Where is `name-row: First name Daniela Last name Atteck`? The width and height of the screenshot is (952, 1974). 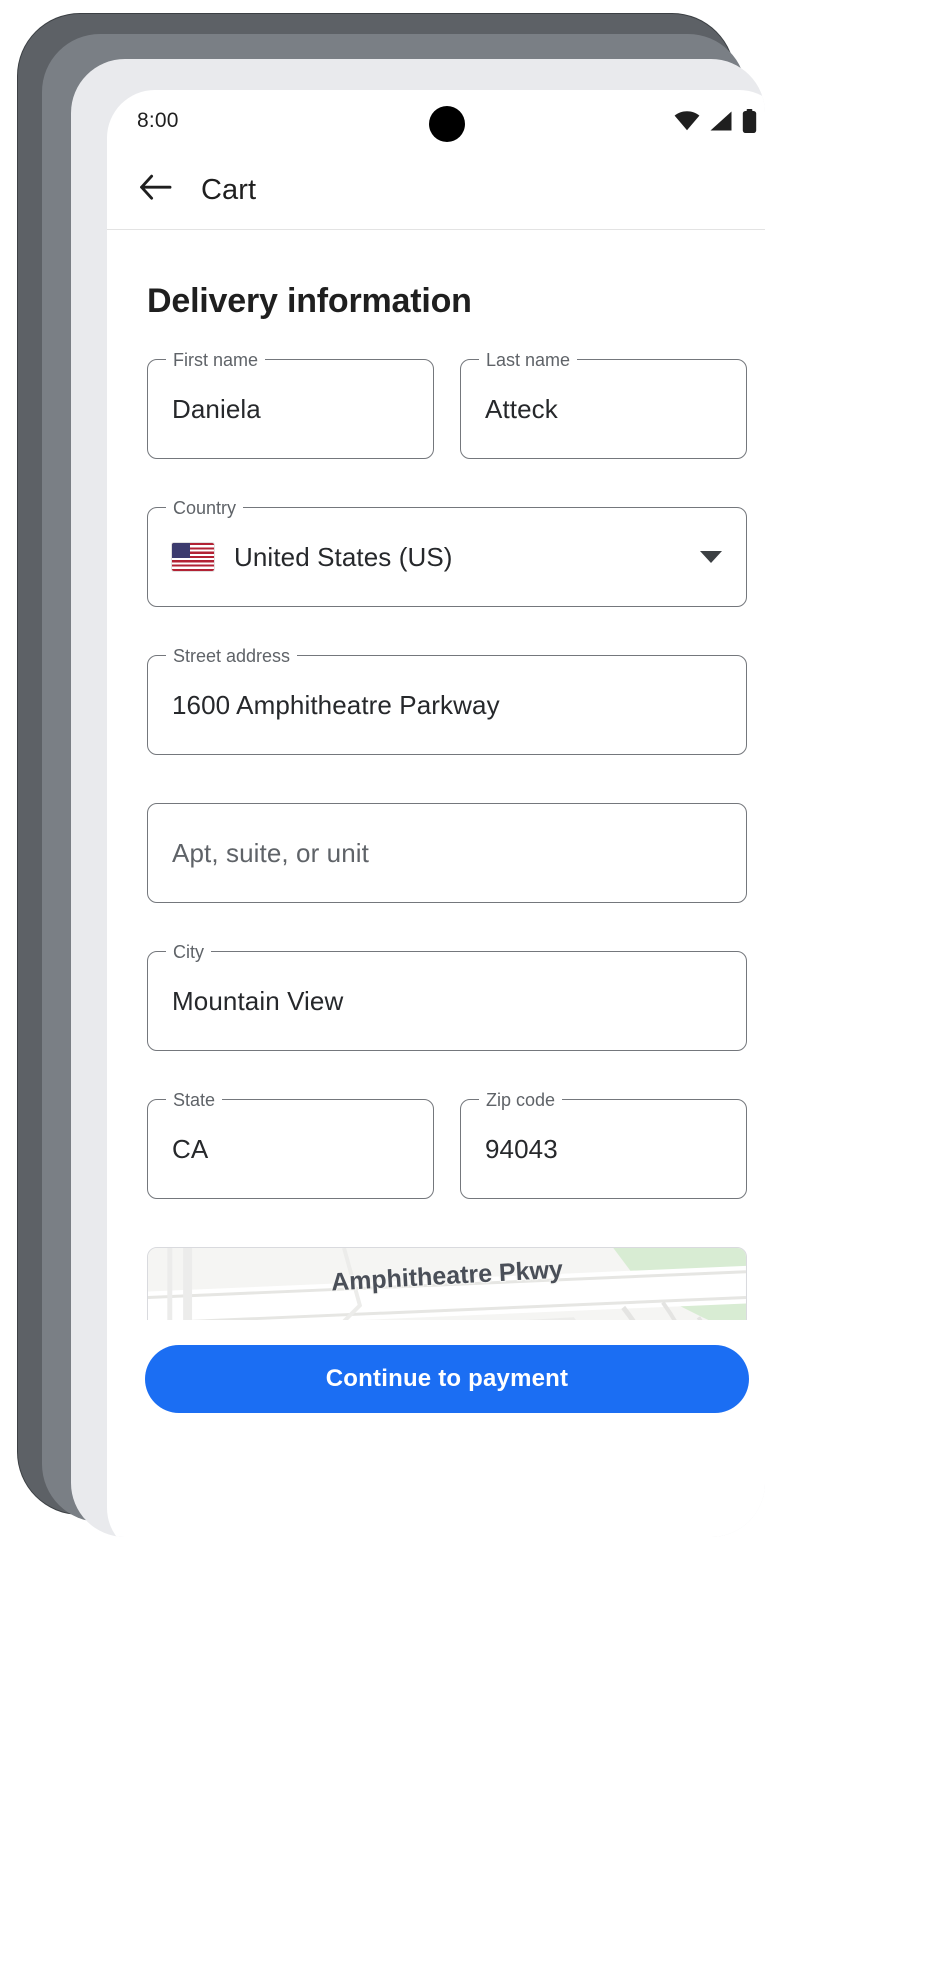 name-row: First name Daniela Last name Atteck is located at coordinates (447, 428).